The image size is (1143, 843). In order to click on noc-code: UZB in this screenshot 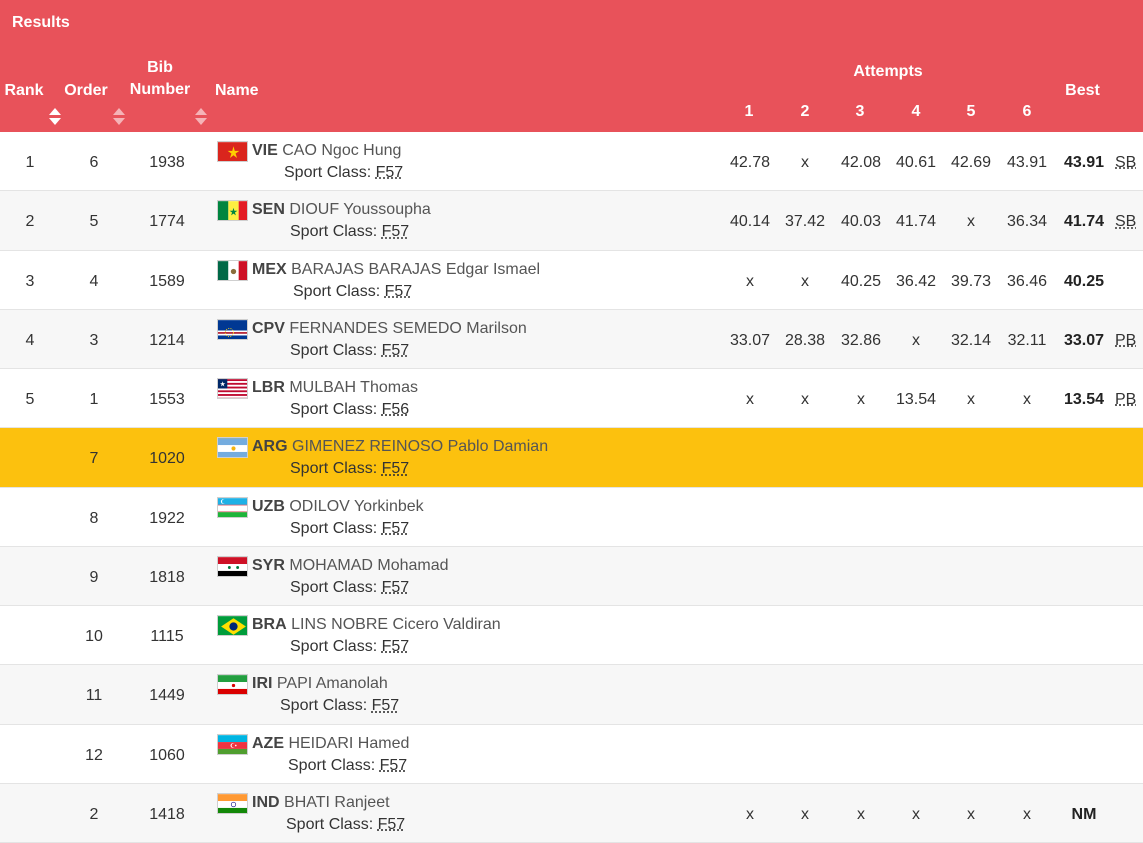, I will do `click(268, 506)`.